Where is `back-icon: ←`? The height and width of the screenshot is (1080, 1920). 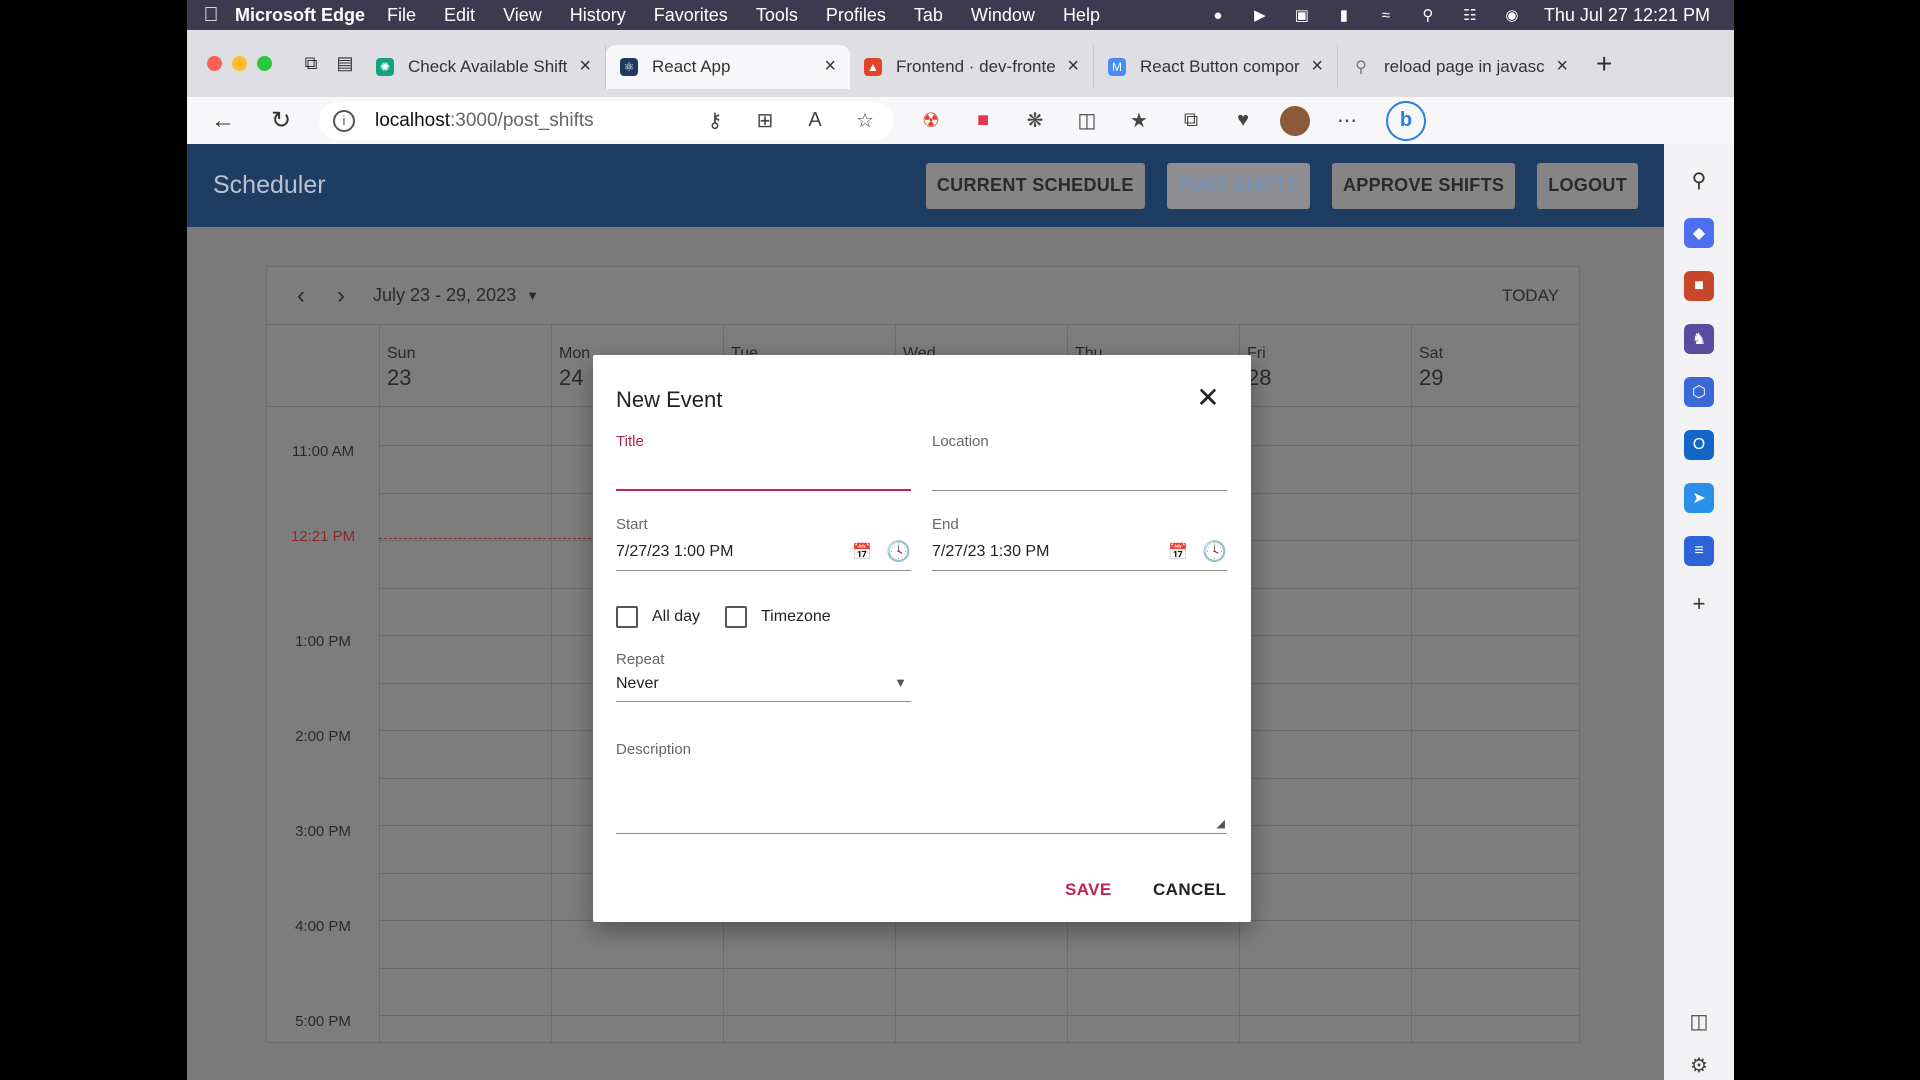 back-icon: ← is located at coordinates (223, 121).